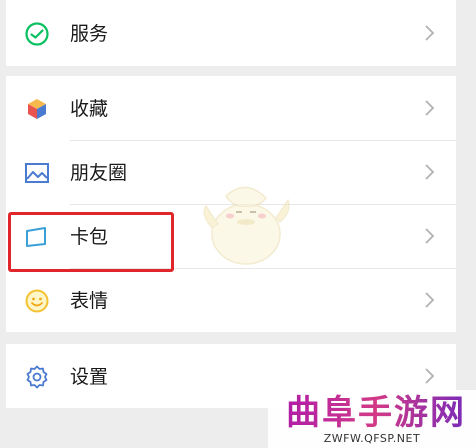  I want to click on menu-item-label: 服务, so click(89, 34).